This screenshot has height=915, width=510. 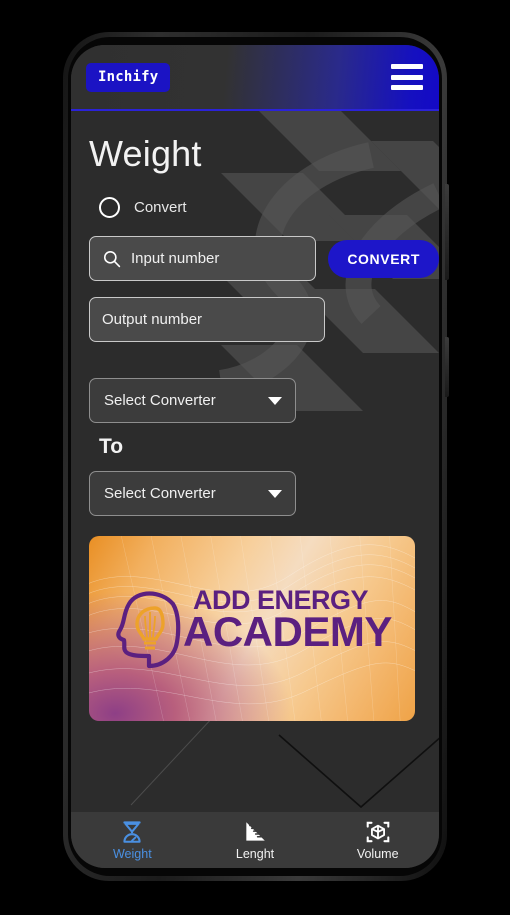 I want to click on brand-logo: Inchify, so click(x=128, y=77).